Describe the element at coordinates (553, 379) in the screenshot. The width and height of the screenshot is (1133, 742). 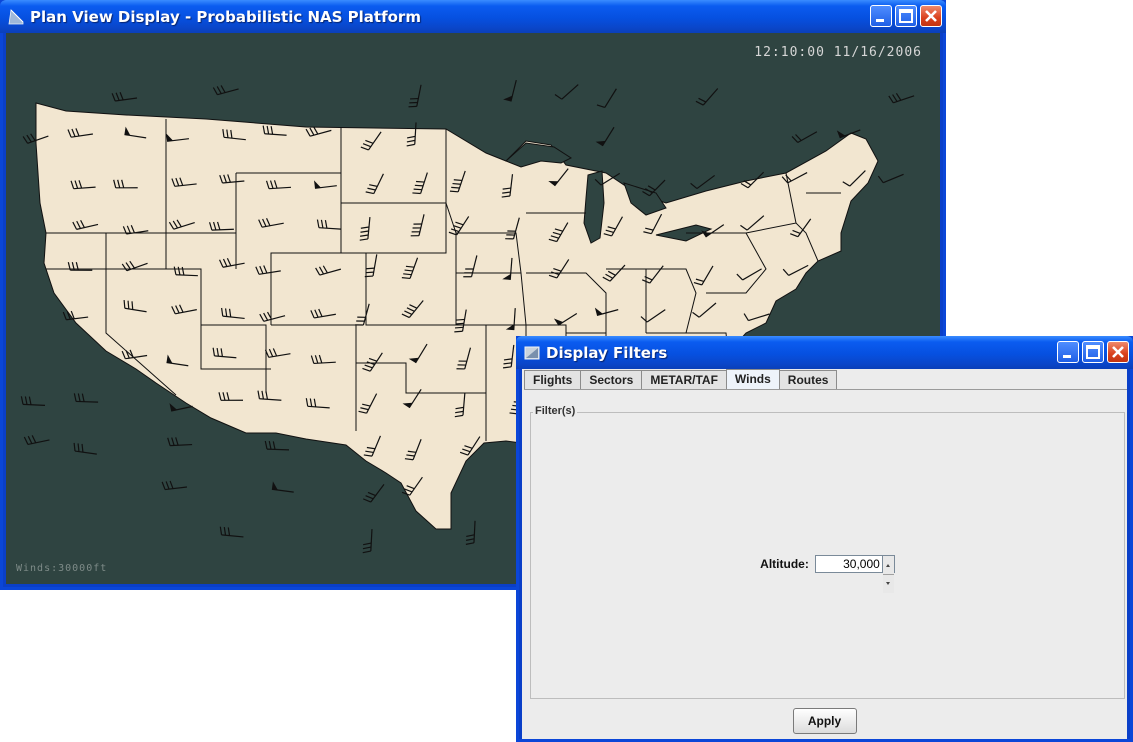
I see `tab-flights: Flights` at that location.